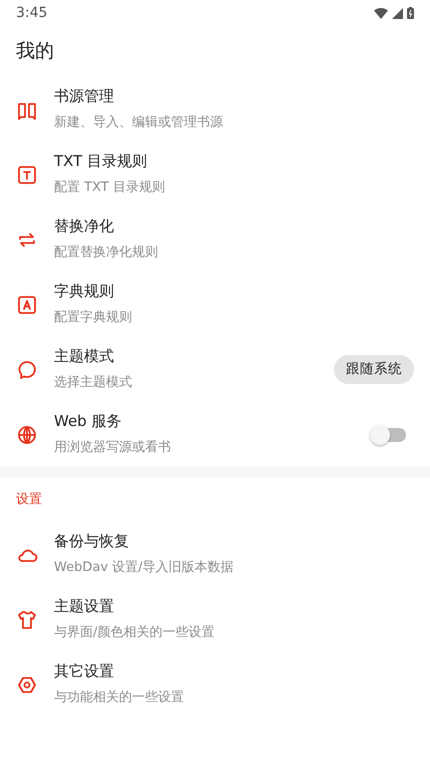  What do you see at coordinates (144, 568) in the screenshot?
I see `item-subtitle: WebDav 设置/导入旧版本数据` at bounding box center [144, 568].